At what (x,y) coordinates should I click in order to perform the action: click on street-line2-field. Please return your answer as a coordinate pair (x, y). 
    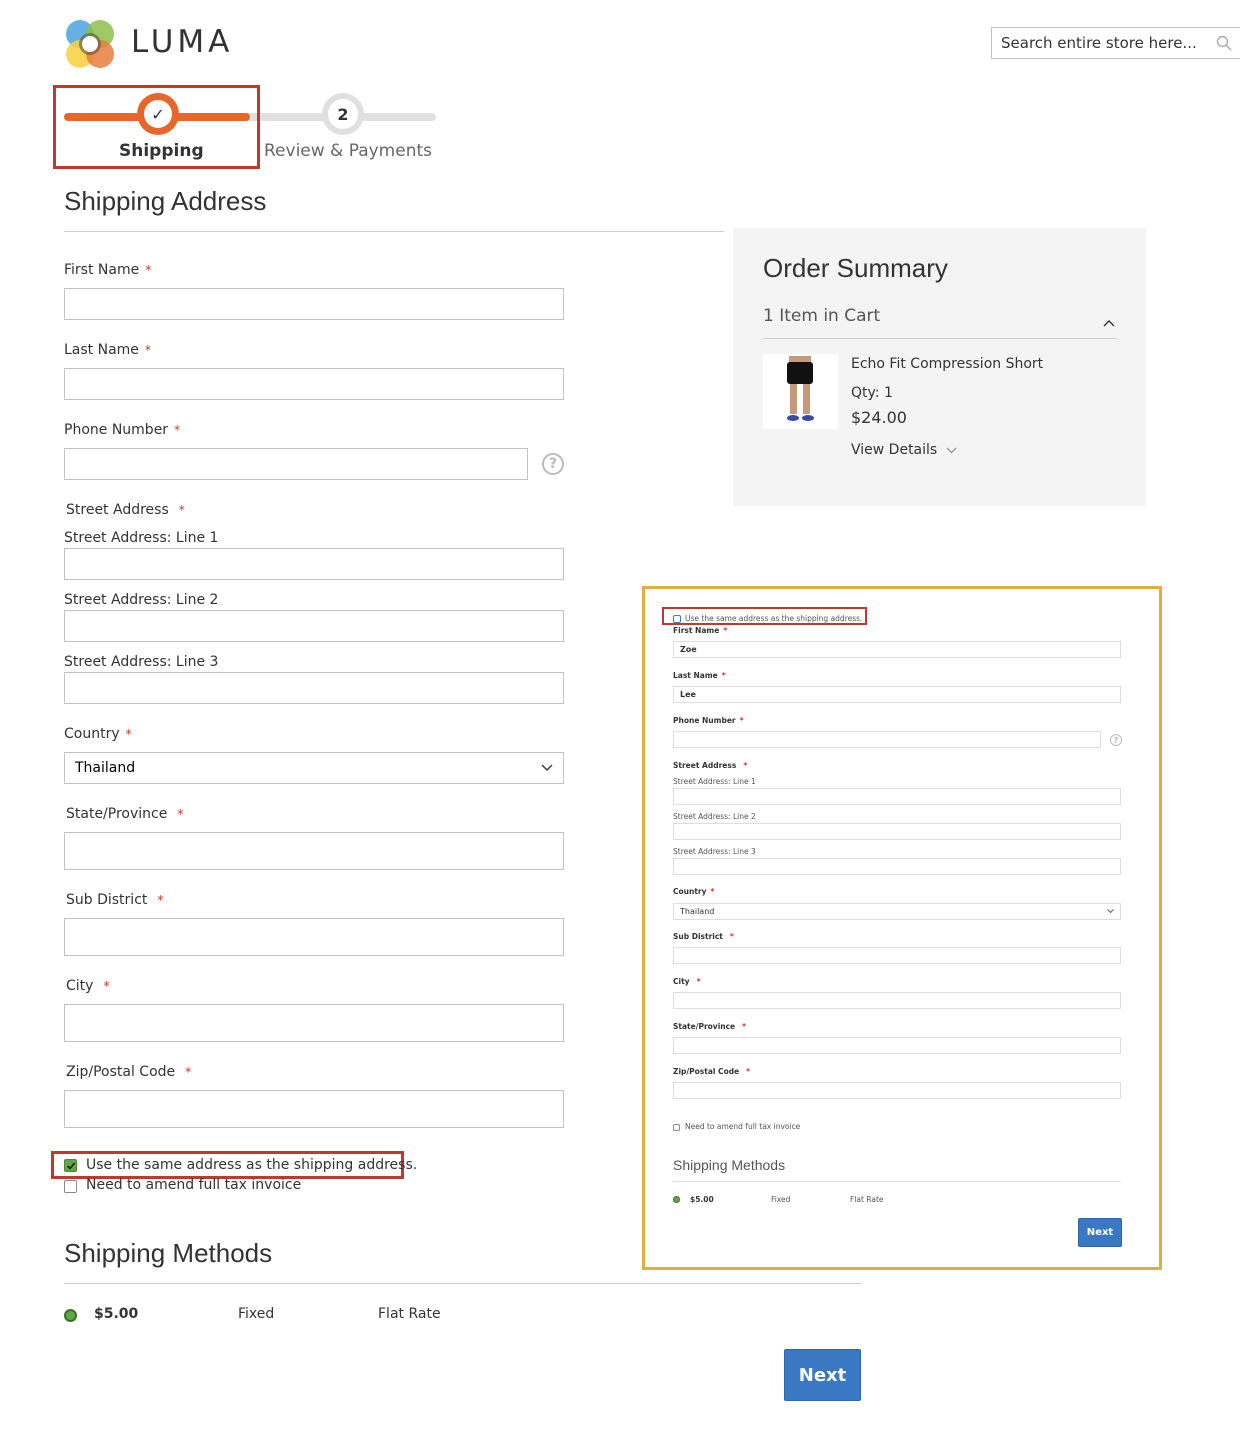
    Looking at the image, I should click on (314, 626).